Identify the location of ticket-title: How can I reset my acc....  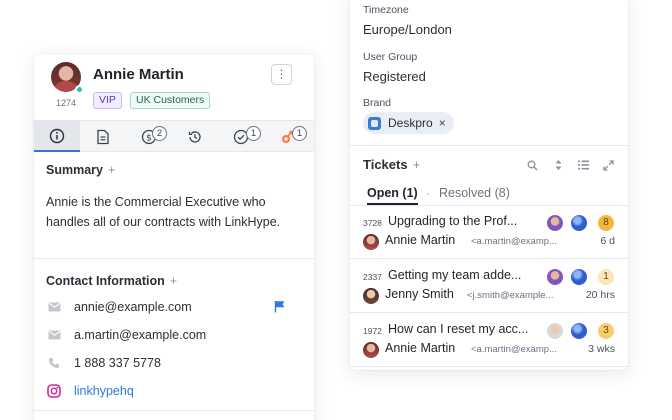
(458, 329).